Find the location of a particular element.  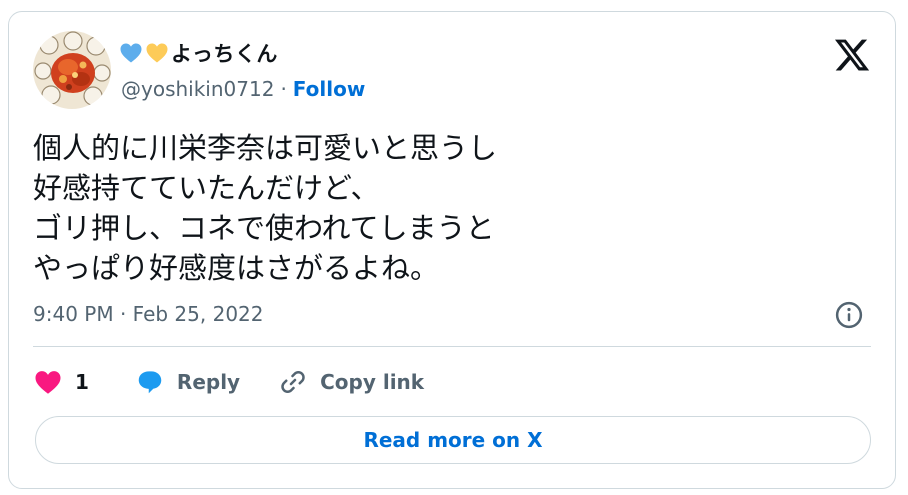

like-count: 1 is located at coordinates (82, 382).